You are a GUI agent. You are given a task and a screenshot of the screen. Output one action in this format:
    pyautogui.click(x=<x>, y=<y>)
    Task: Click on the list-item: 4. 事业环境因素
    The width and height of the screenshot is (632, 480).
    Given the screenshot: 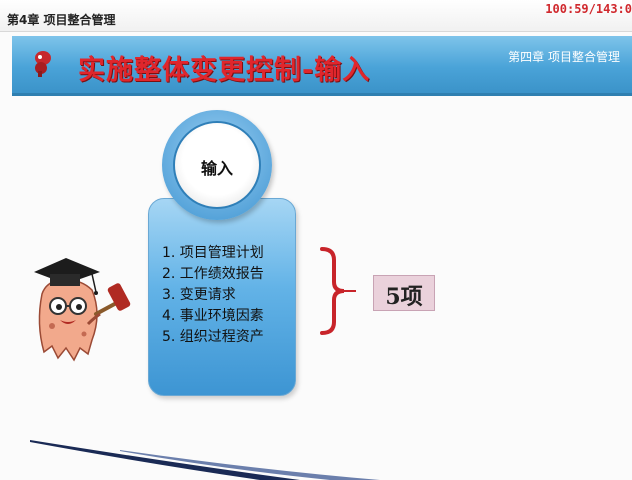 What is the action you would take?
    pyautogui.click(x=213, y=316)
    